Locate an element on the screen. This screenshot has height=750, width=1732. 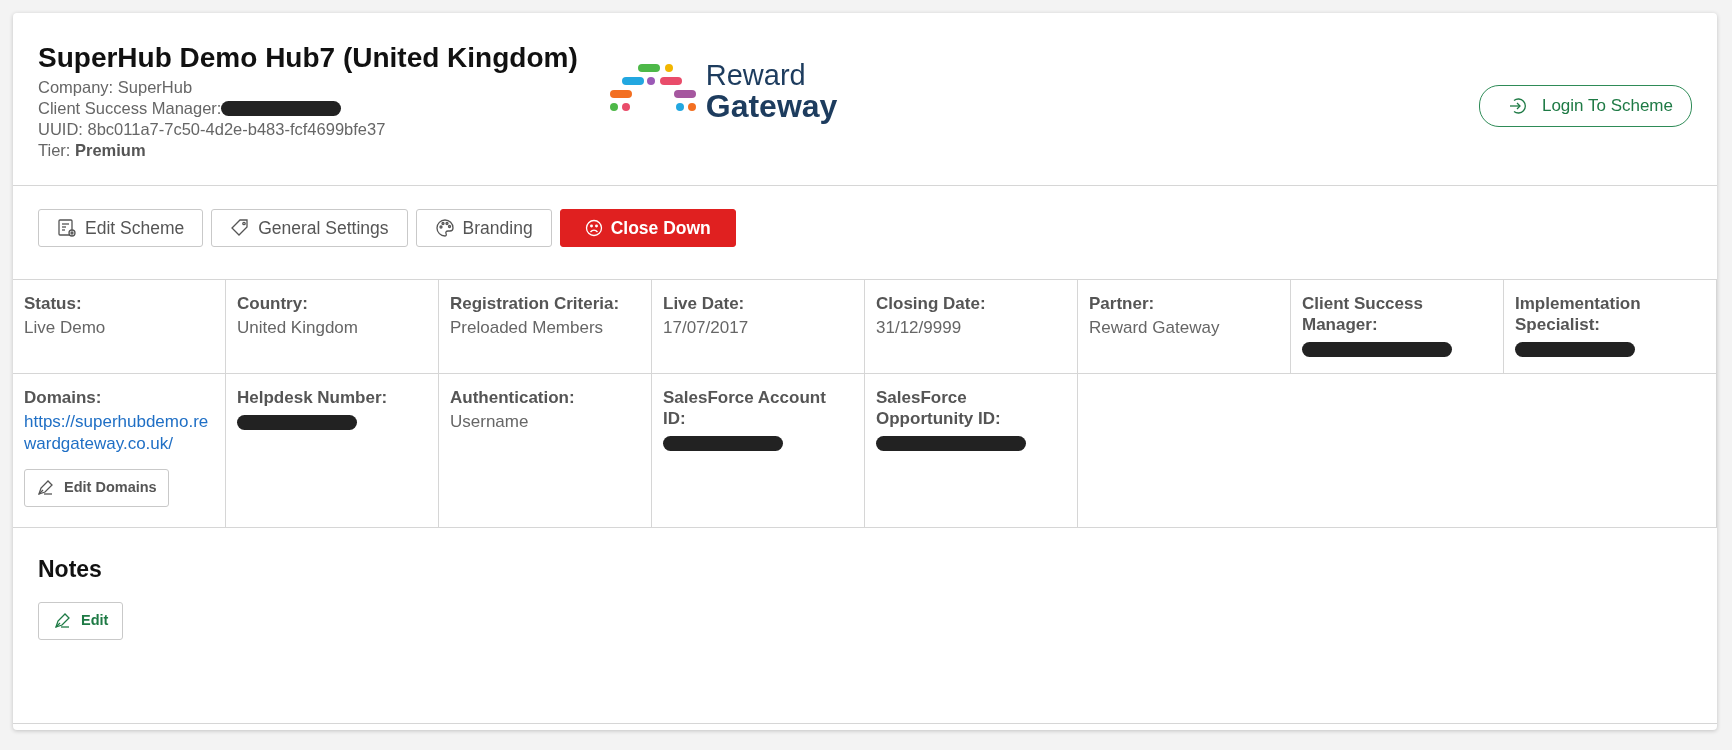
field-label: Domains: is located at coordinates (63, 398).